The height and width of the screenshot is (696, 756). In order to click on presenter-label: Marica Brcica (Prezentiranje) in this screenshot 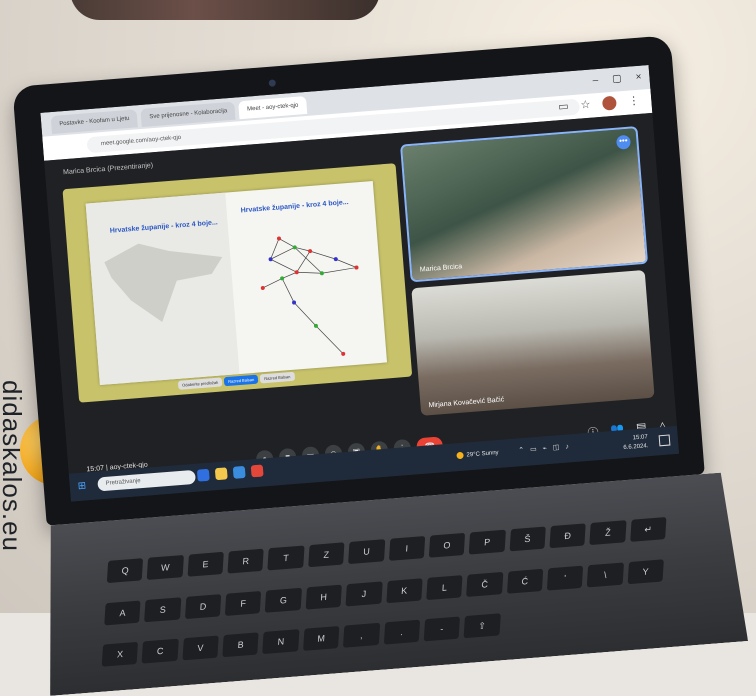, I will do `click(108, 169)`.